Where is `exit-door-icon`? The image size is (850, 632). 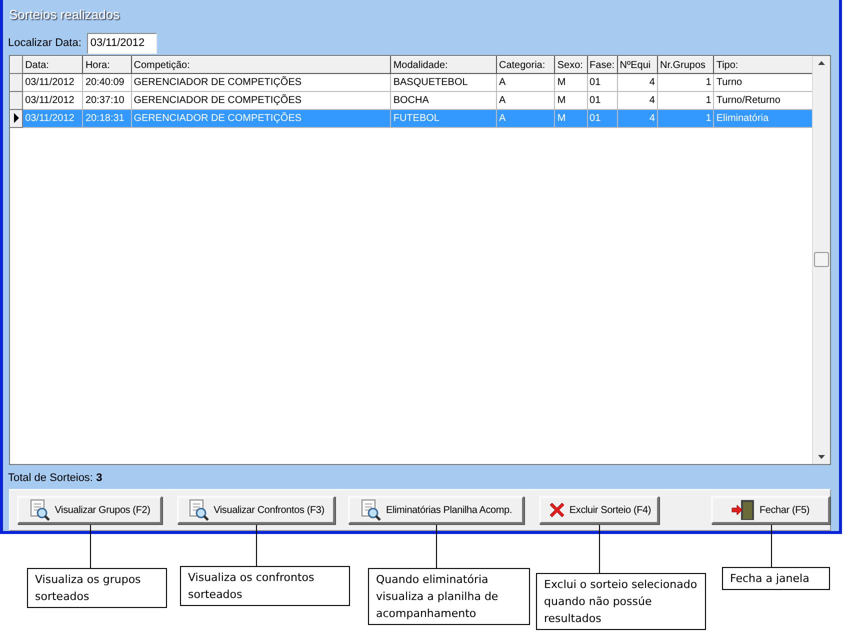 exit-door-icon is located at coordinates (743, 510).